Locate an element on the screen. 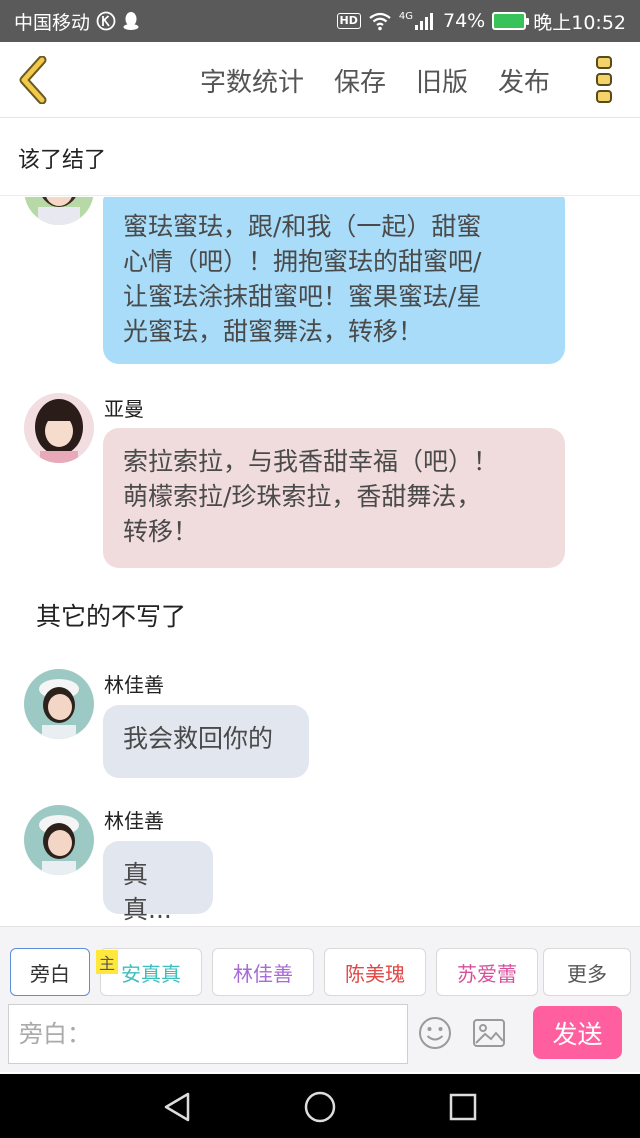 The width and height of the screenshot is (640, 1138). back-arrow-icon is located at coordinates (34, 80).